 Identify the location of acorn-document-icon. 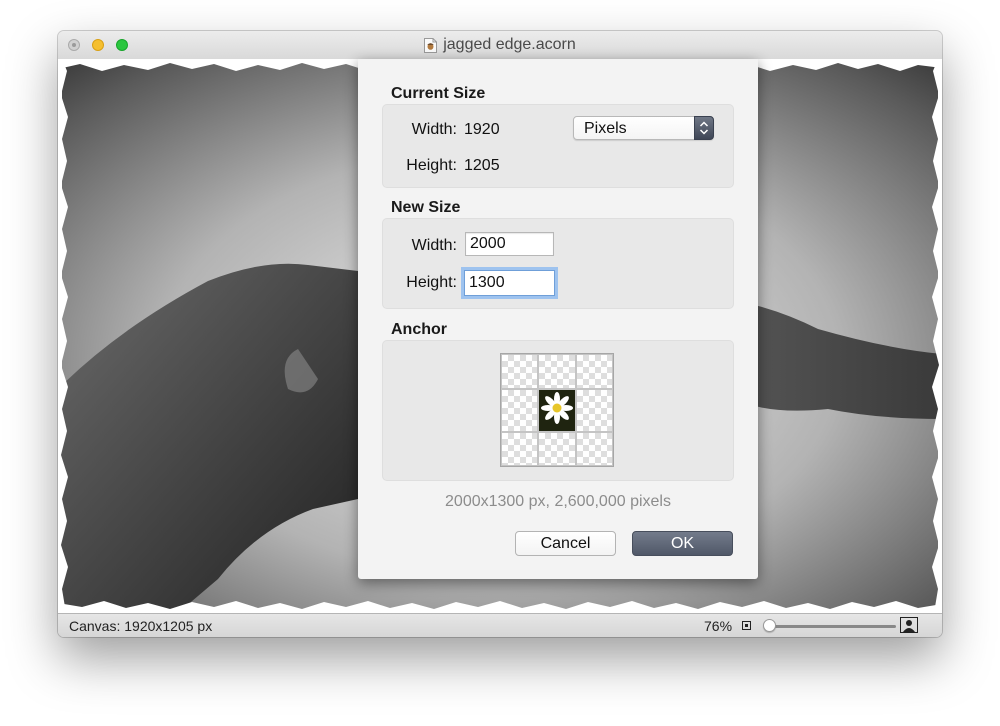
(431, 45).